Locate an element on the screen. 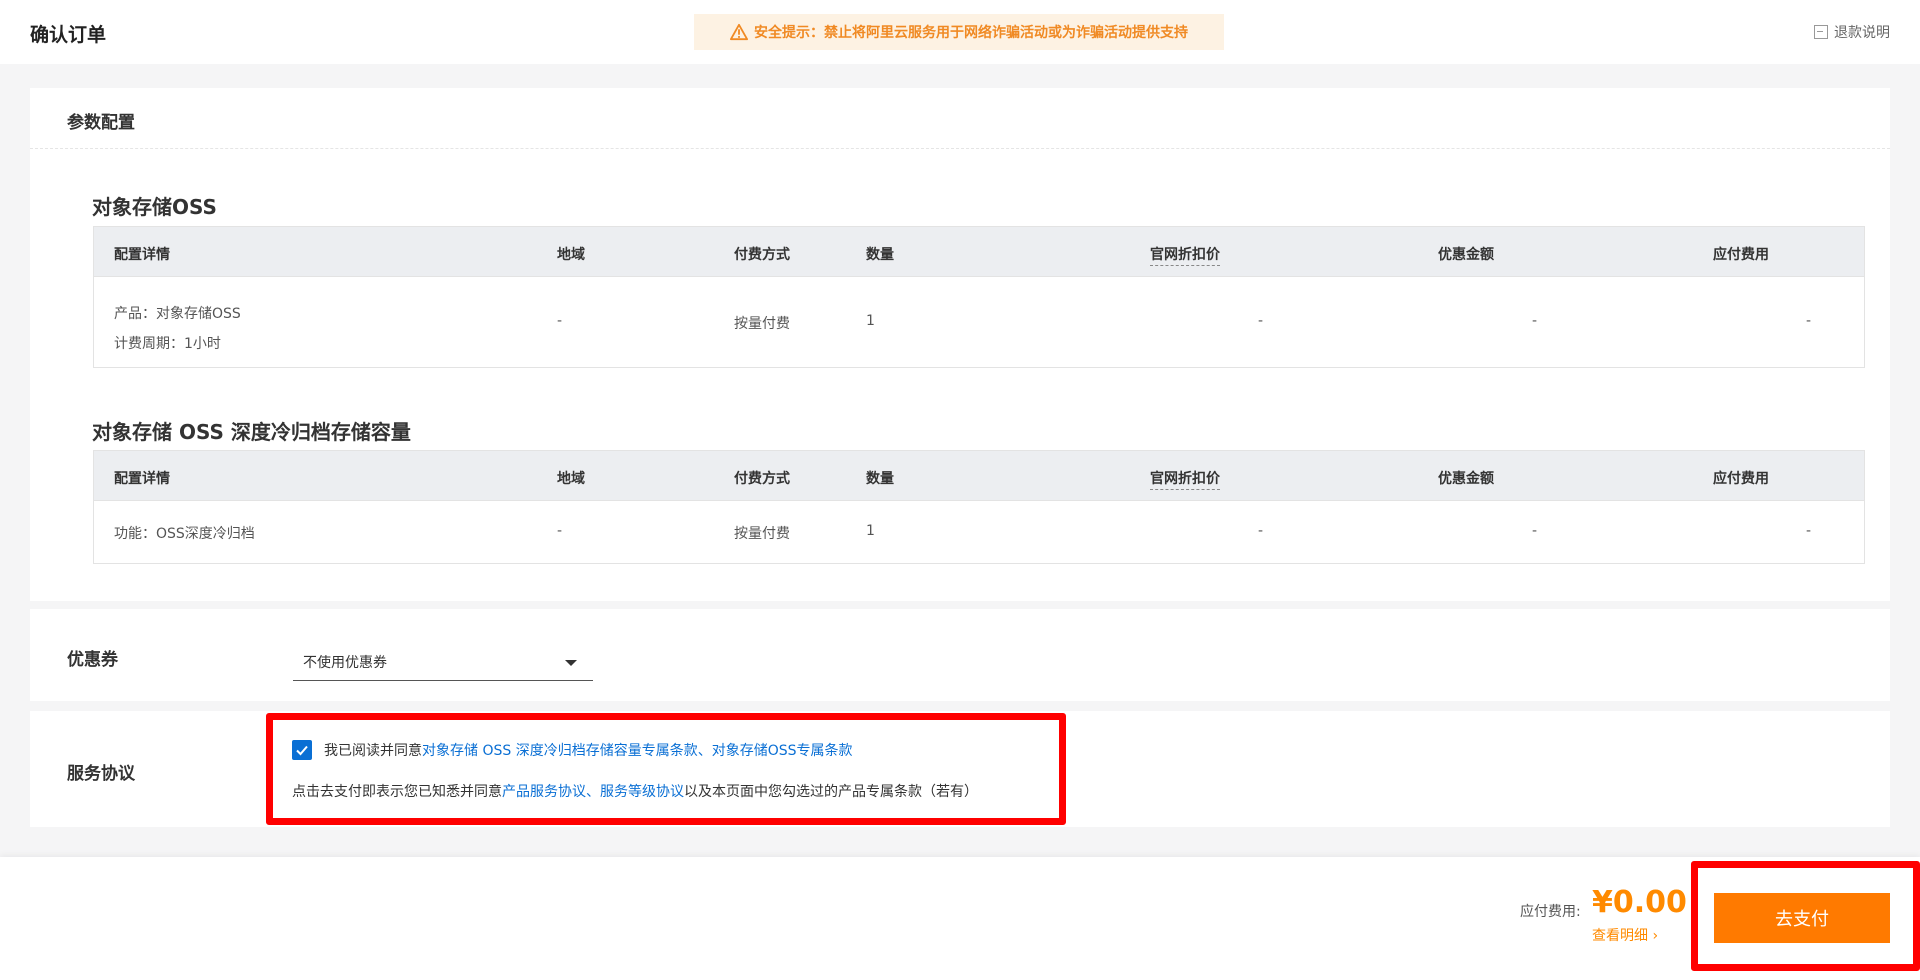  detail-product: 产品：对象存储OSS is located at coordinates (177, 314).